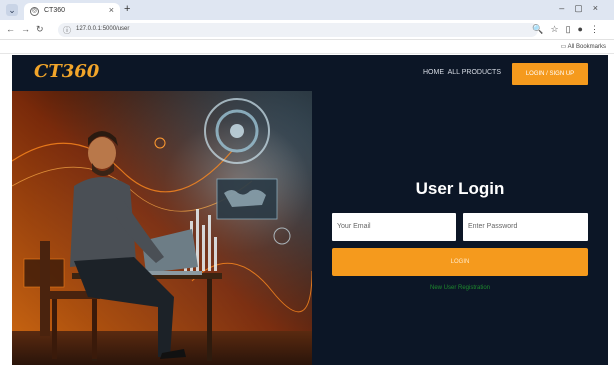  Describe the element at coordinates (525, 227) in the screenshot. I see `password-field: Enter Password` at that location.